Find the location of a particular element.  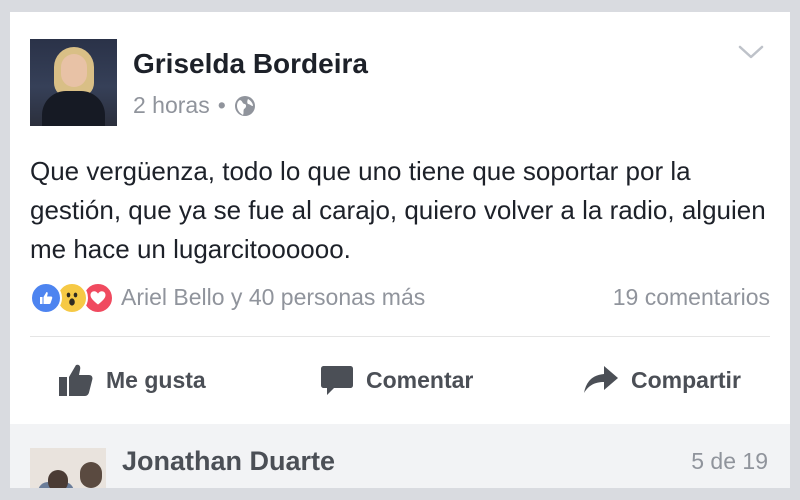

comment-button-label: Comentar is located at coordinates (420, 379).